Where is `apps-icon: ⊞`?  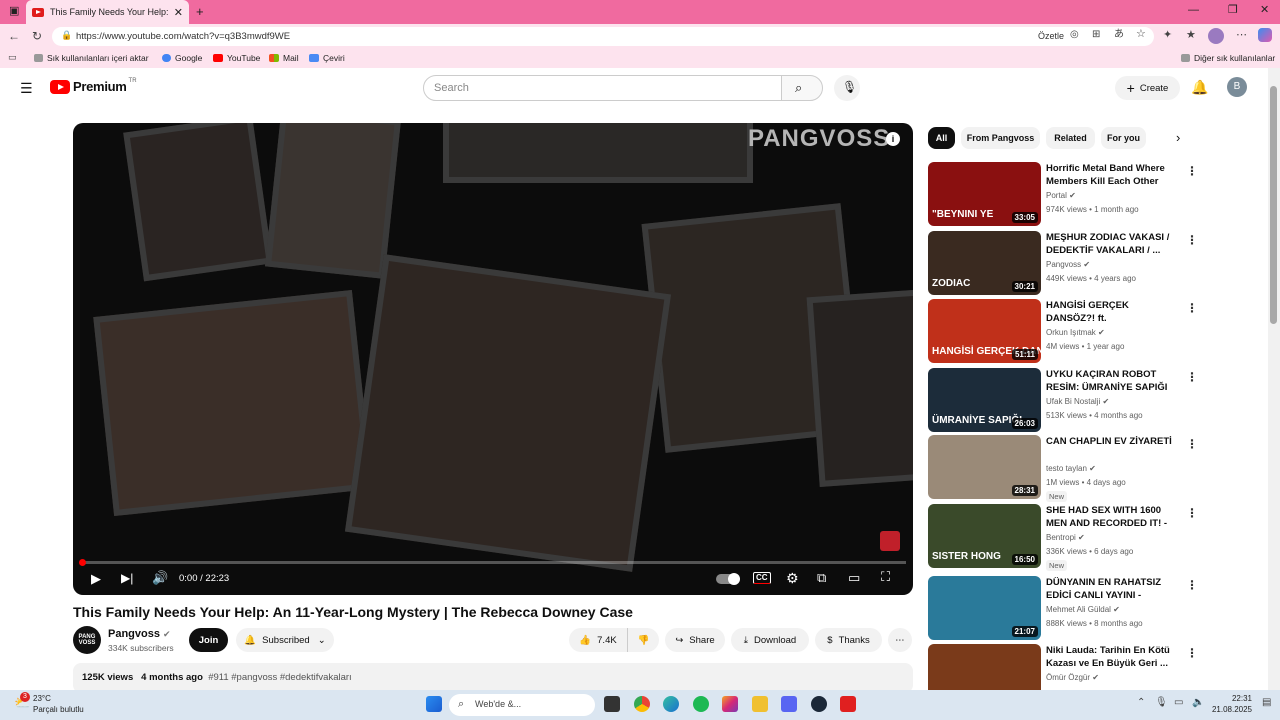
apps-icon: ⊞ is located at coordinates (1096, 35).